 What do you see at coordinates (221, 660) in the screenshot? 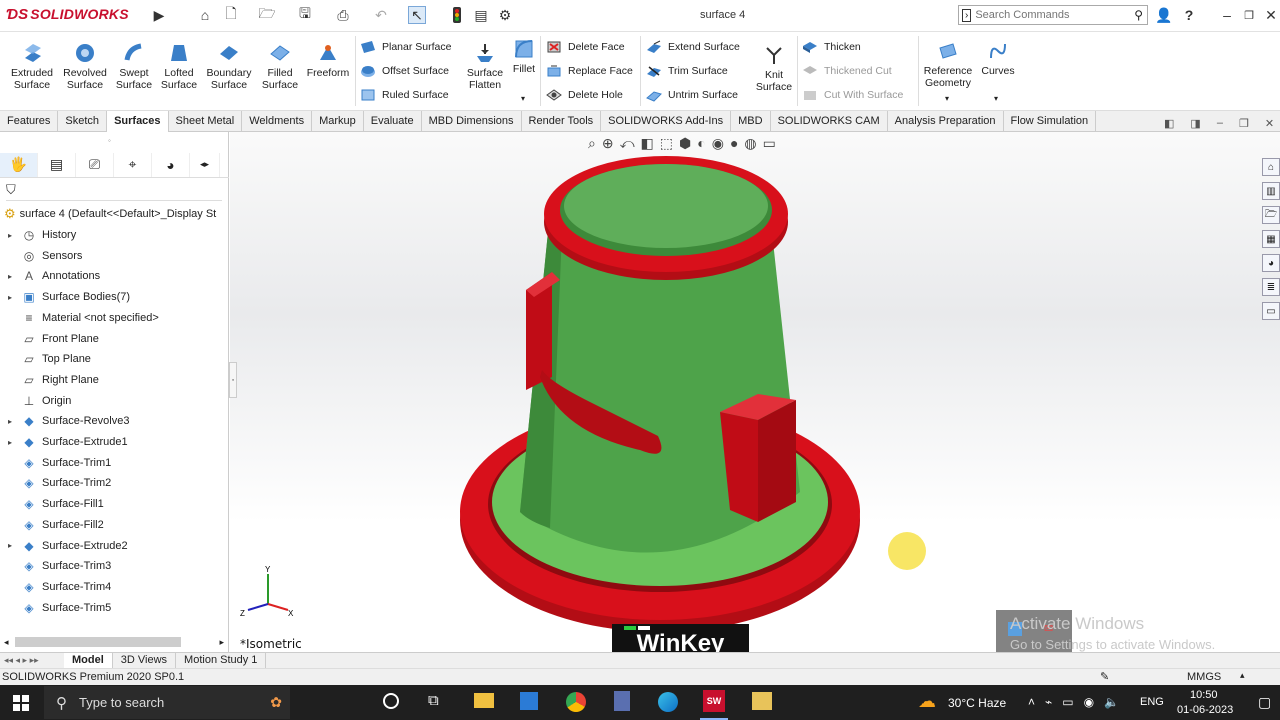
I see `tab-motion-study-1: Motion Study 1` at bounding box center [221, 660].